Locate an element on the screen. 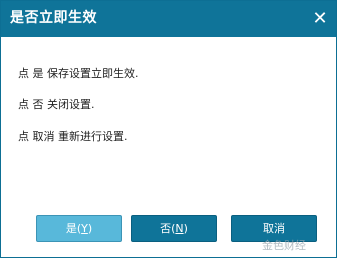 Image resolution: width=337 pixels, height=258 pixels. message-no: 点 否 关闭设置. is located at coordinates (56, 104).